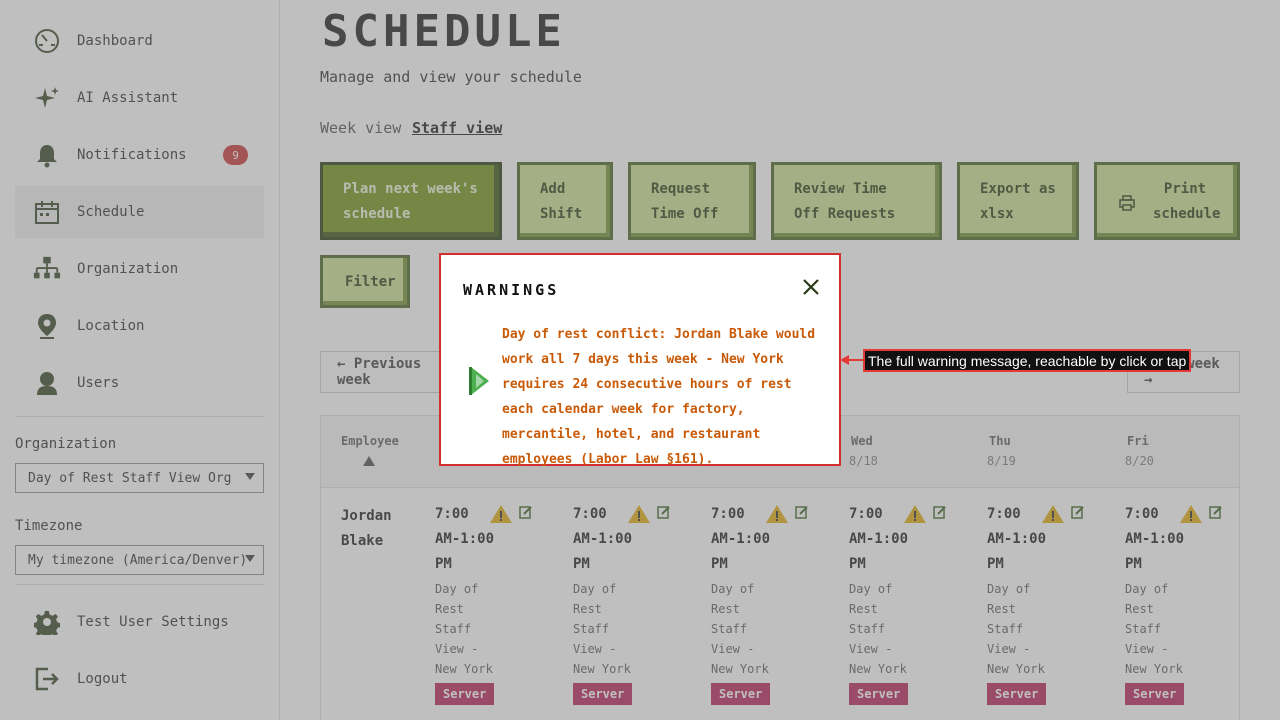 The height and width of the screenshot is (720, 1280). Describe the element at coordinates (511, 290) in the screenshot. I see `modal-title: WARNINGS` at that location.